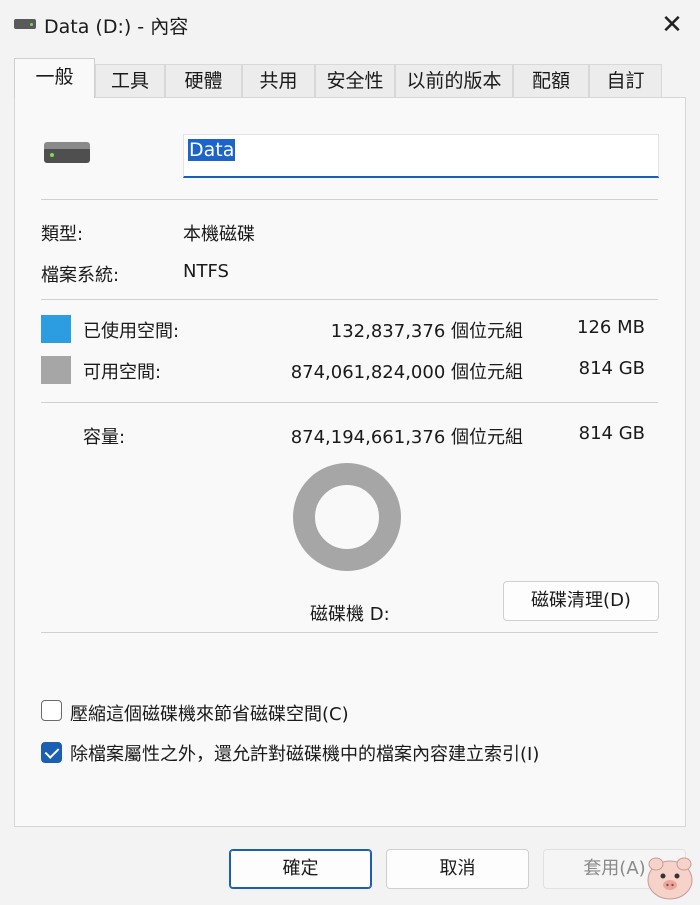  I want to click on tab-hardware: 硬體, so click(203, 80).